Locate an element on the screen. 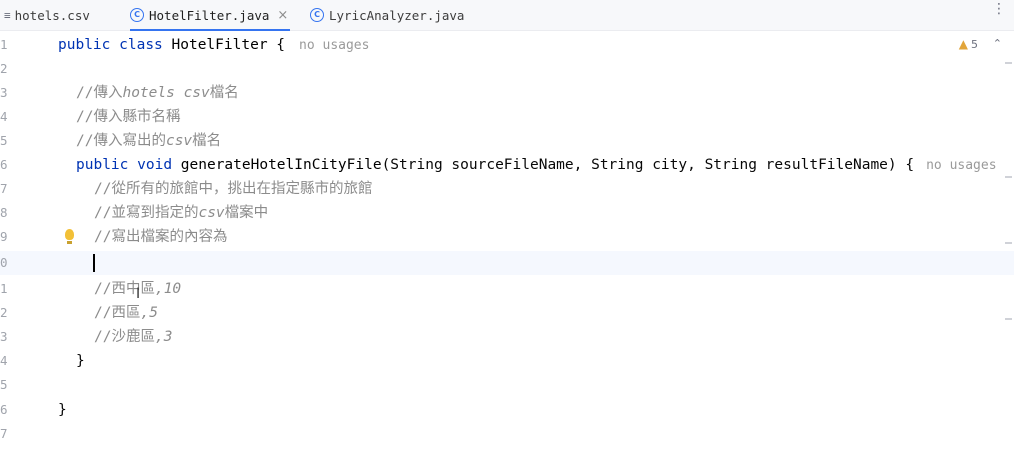 This screenshot has width=1014, height=455. comment-text: ,10 is located at coordinates (168, 289).